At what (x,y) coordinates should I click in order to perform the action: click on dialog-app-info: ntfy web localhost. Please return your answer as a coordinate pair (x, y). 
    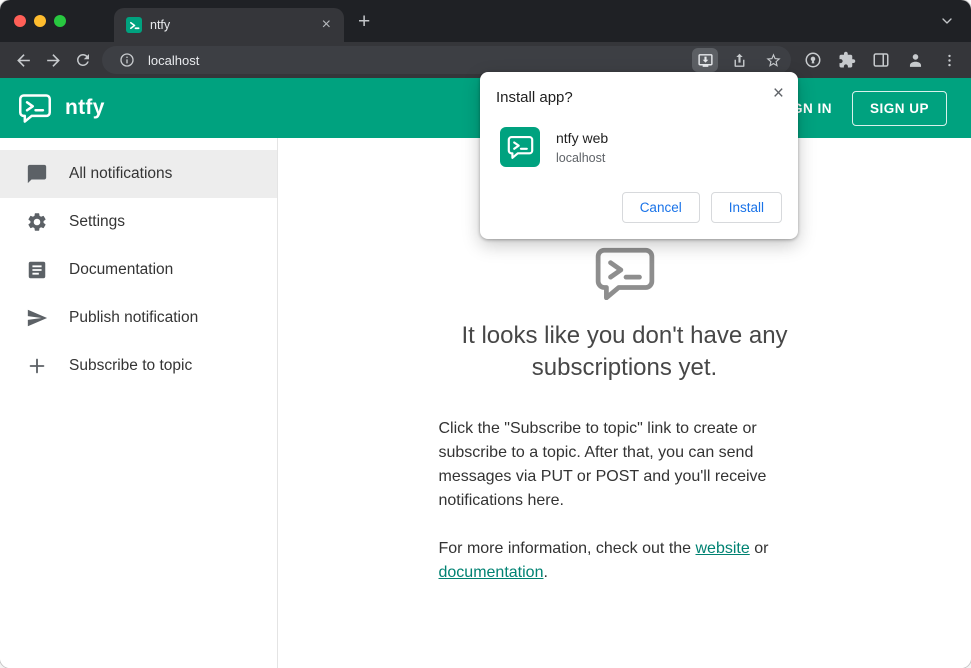
    Looking at the image, I should click on (582, 147).